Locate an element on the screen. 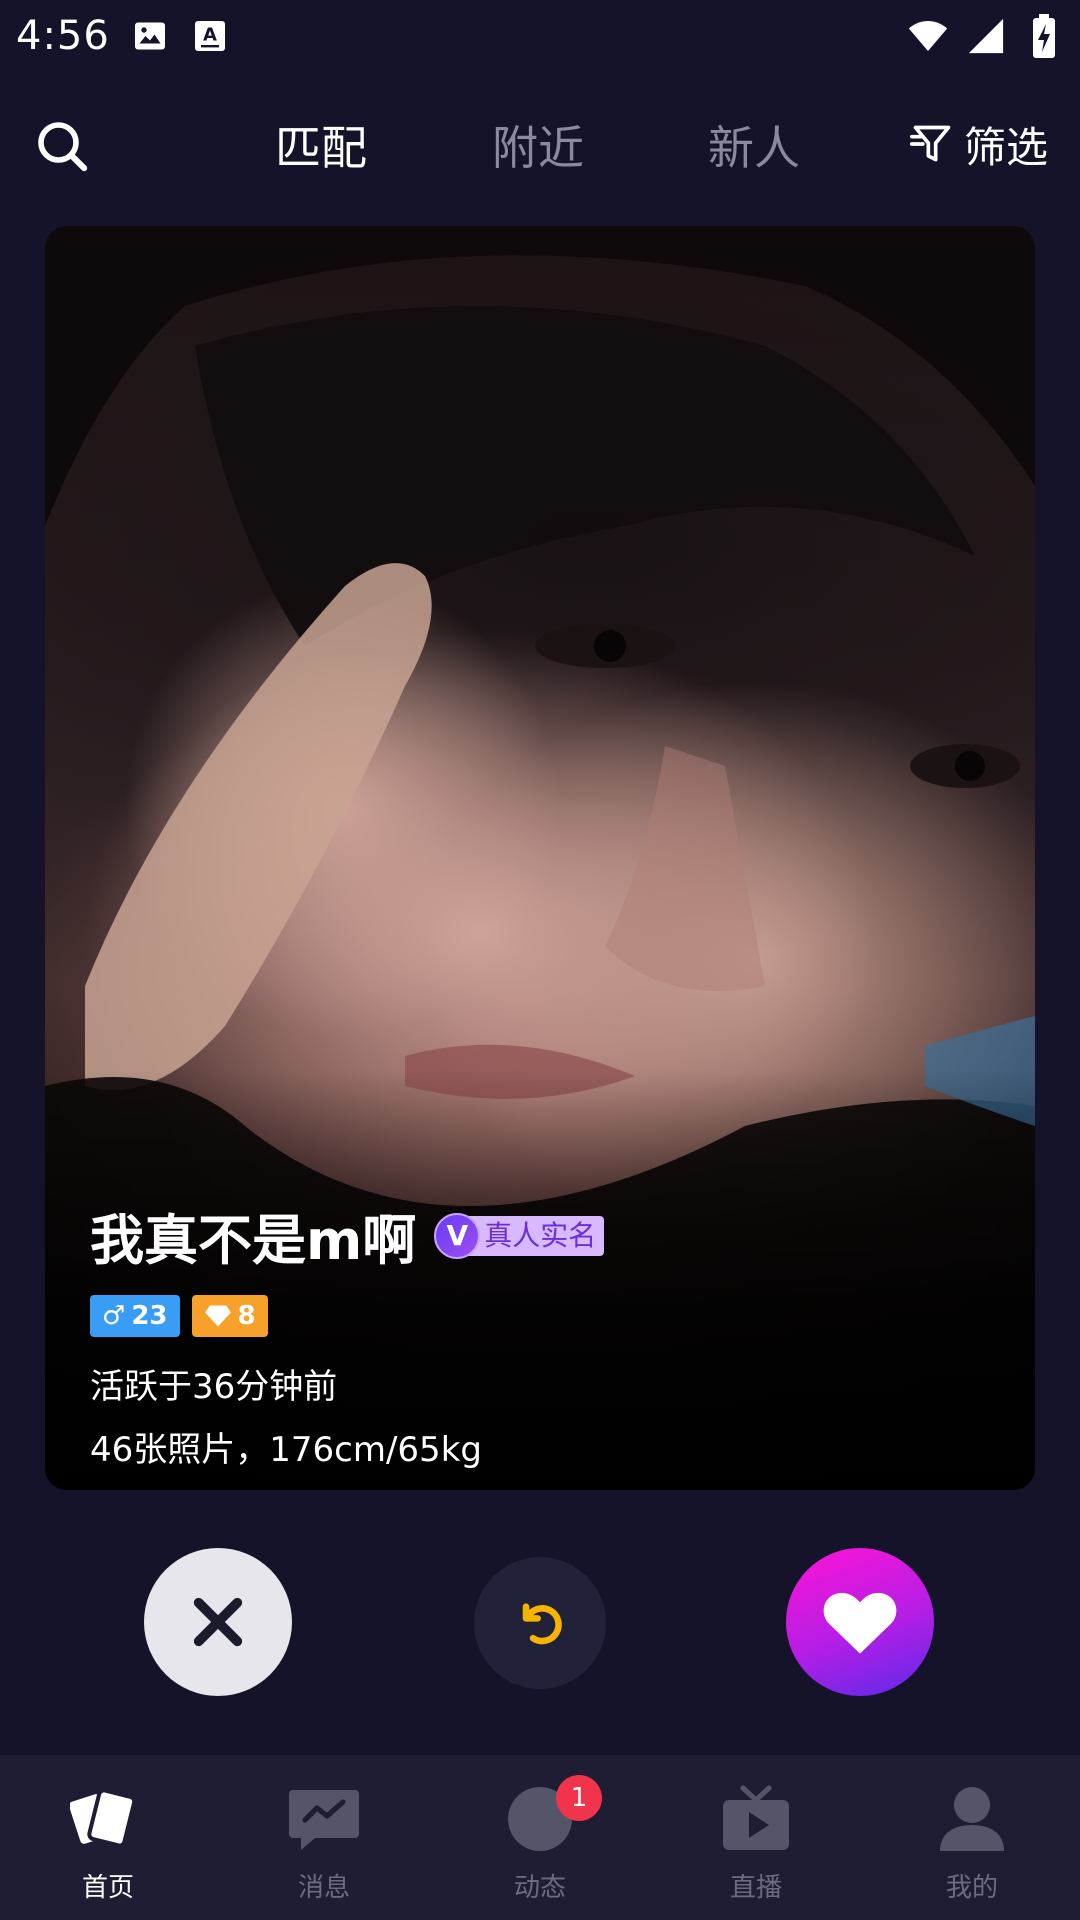 Image resolution: width=1080 pixels, height=1920 pixels. diamond-icon is located at coordinates (217, 1316).